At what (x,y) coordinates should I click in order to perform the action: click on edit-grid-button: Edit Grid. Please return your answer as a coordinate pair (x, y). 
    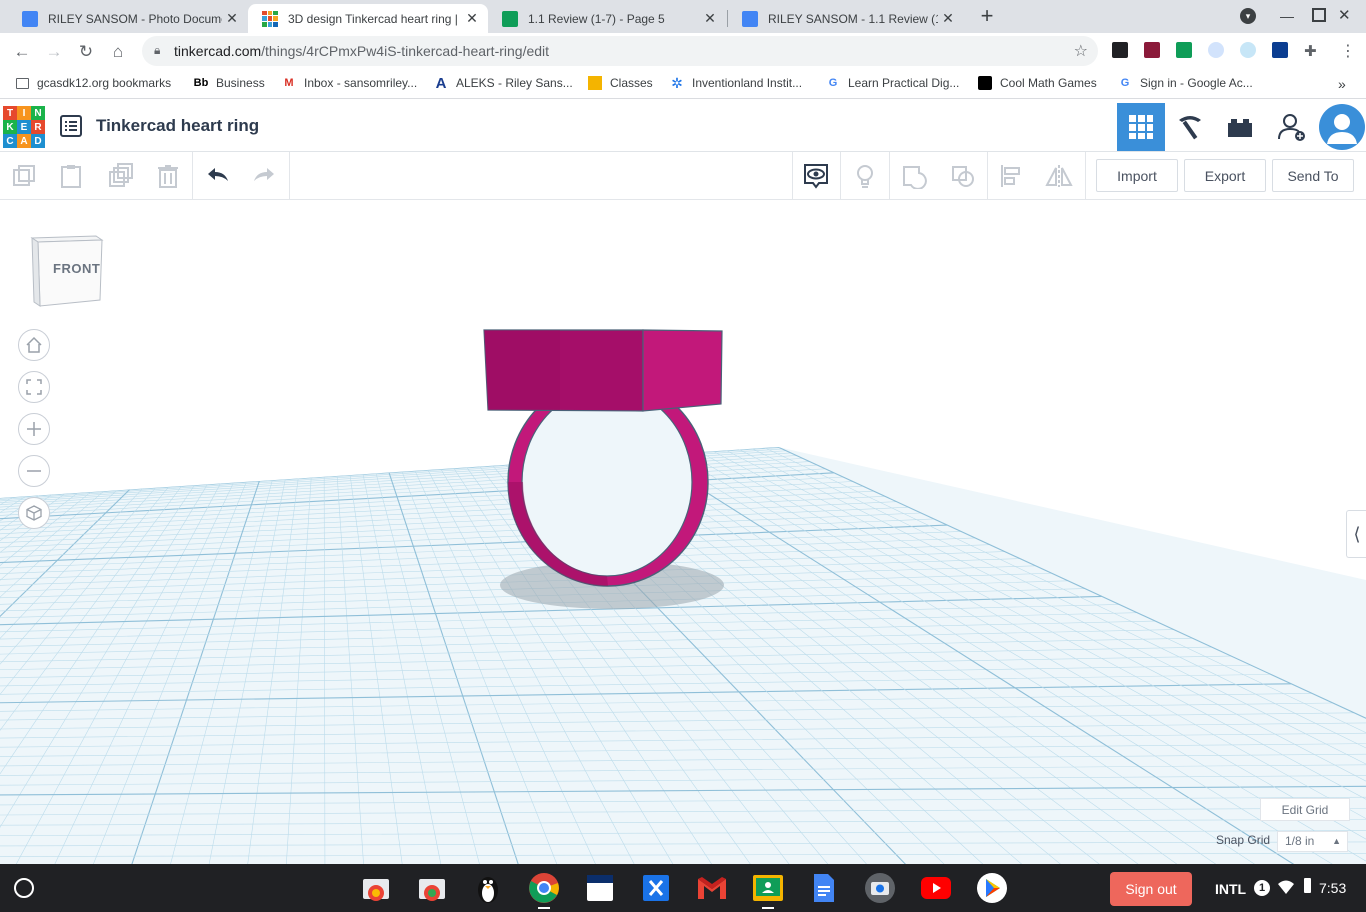
    Looking at the image, I should click on (1305, 809).